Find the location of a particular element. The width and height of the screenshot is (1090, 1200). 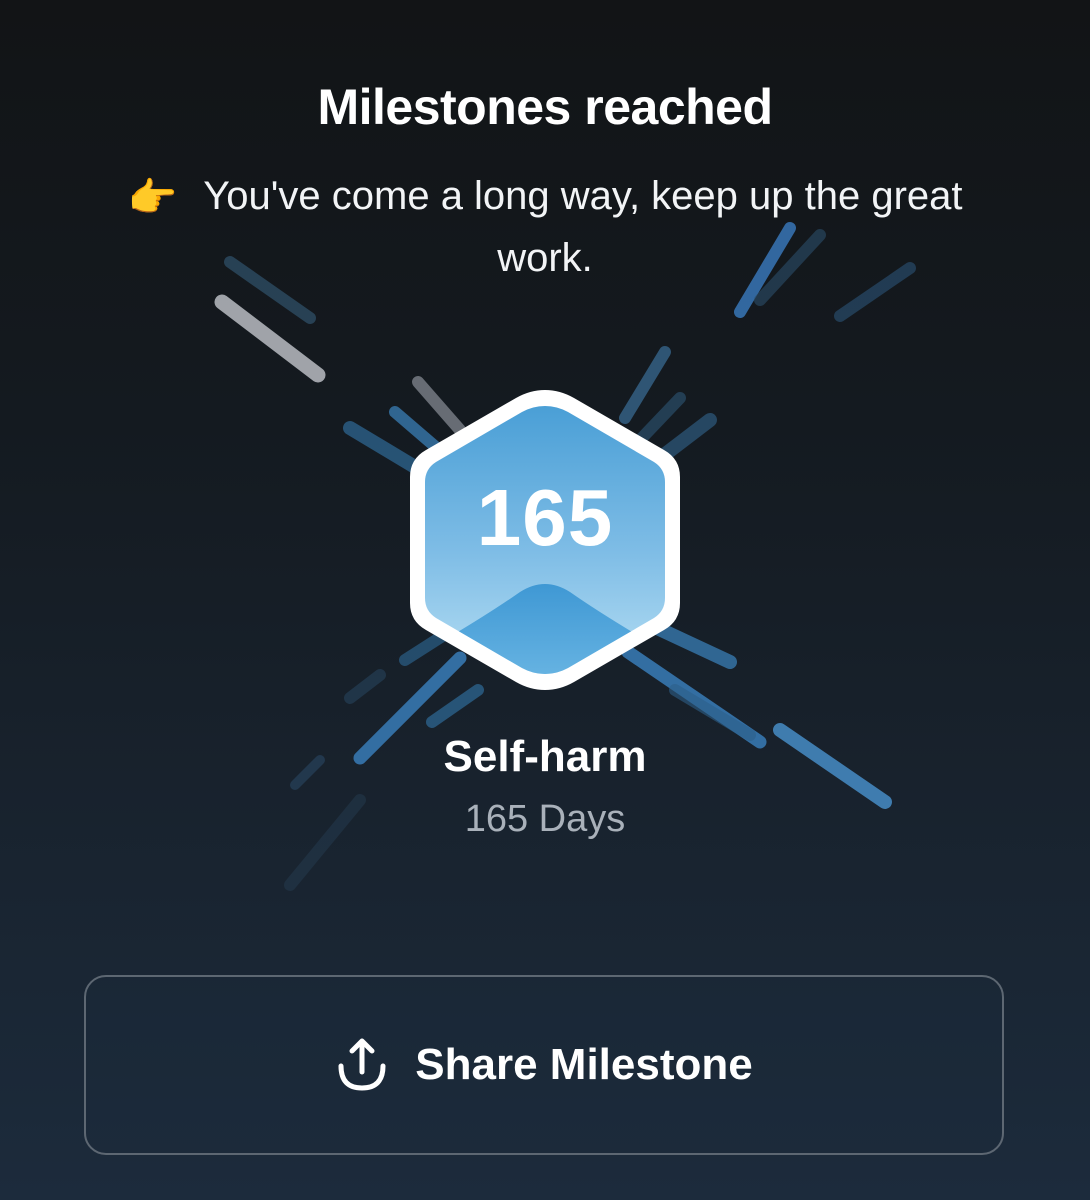

share-milestone-button: Share Milestone is located at coordinates (544, 1065).